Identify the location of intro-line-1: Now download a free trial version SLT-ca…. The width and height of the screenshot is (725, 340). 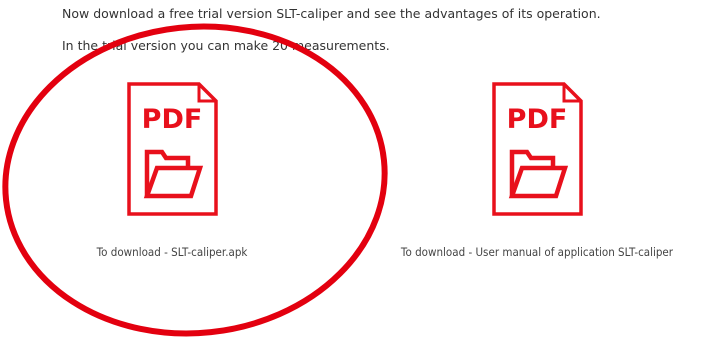
(331, 13).